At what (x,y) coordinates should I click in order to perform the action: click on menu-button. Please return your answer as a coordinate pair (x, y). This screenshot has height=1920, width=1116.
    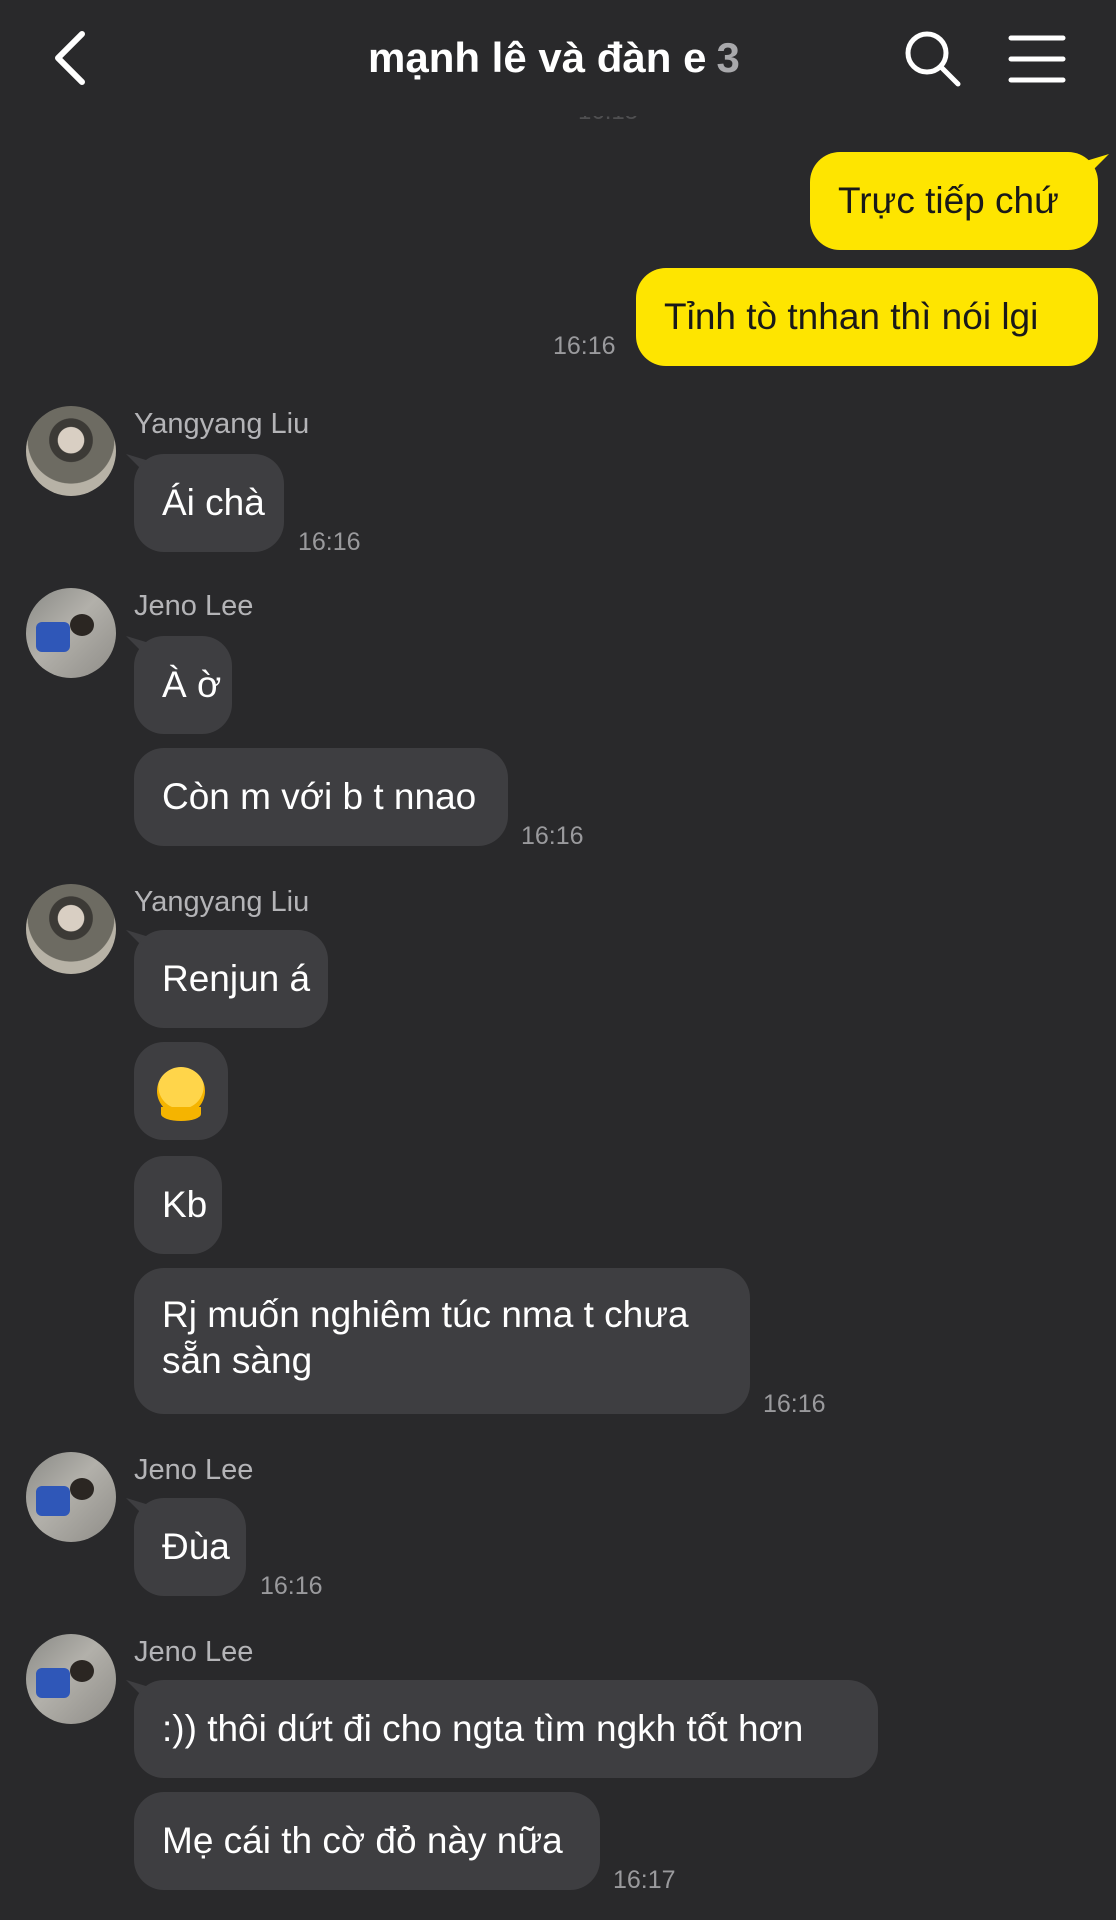
    Looking at the image, I should click on (1037, 59).